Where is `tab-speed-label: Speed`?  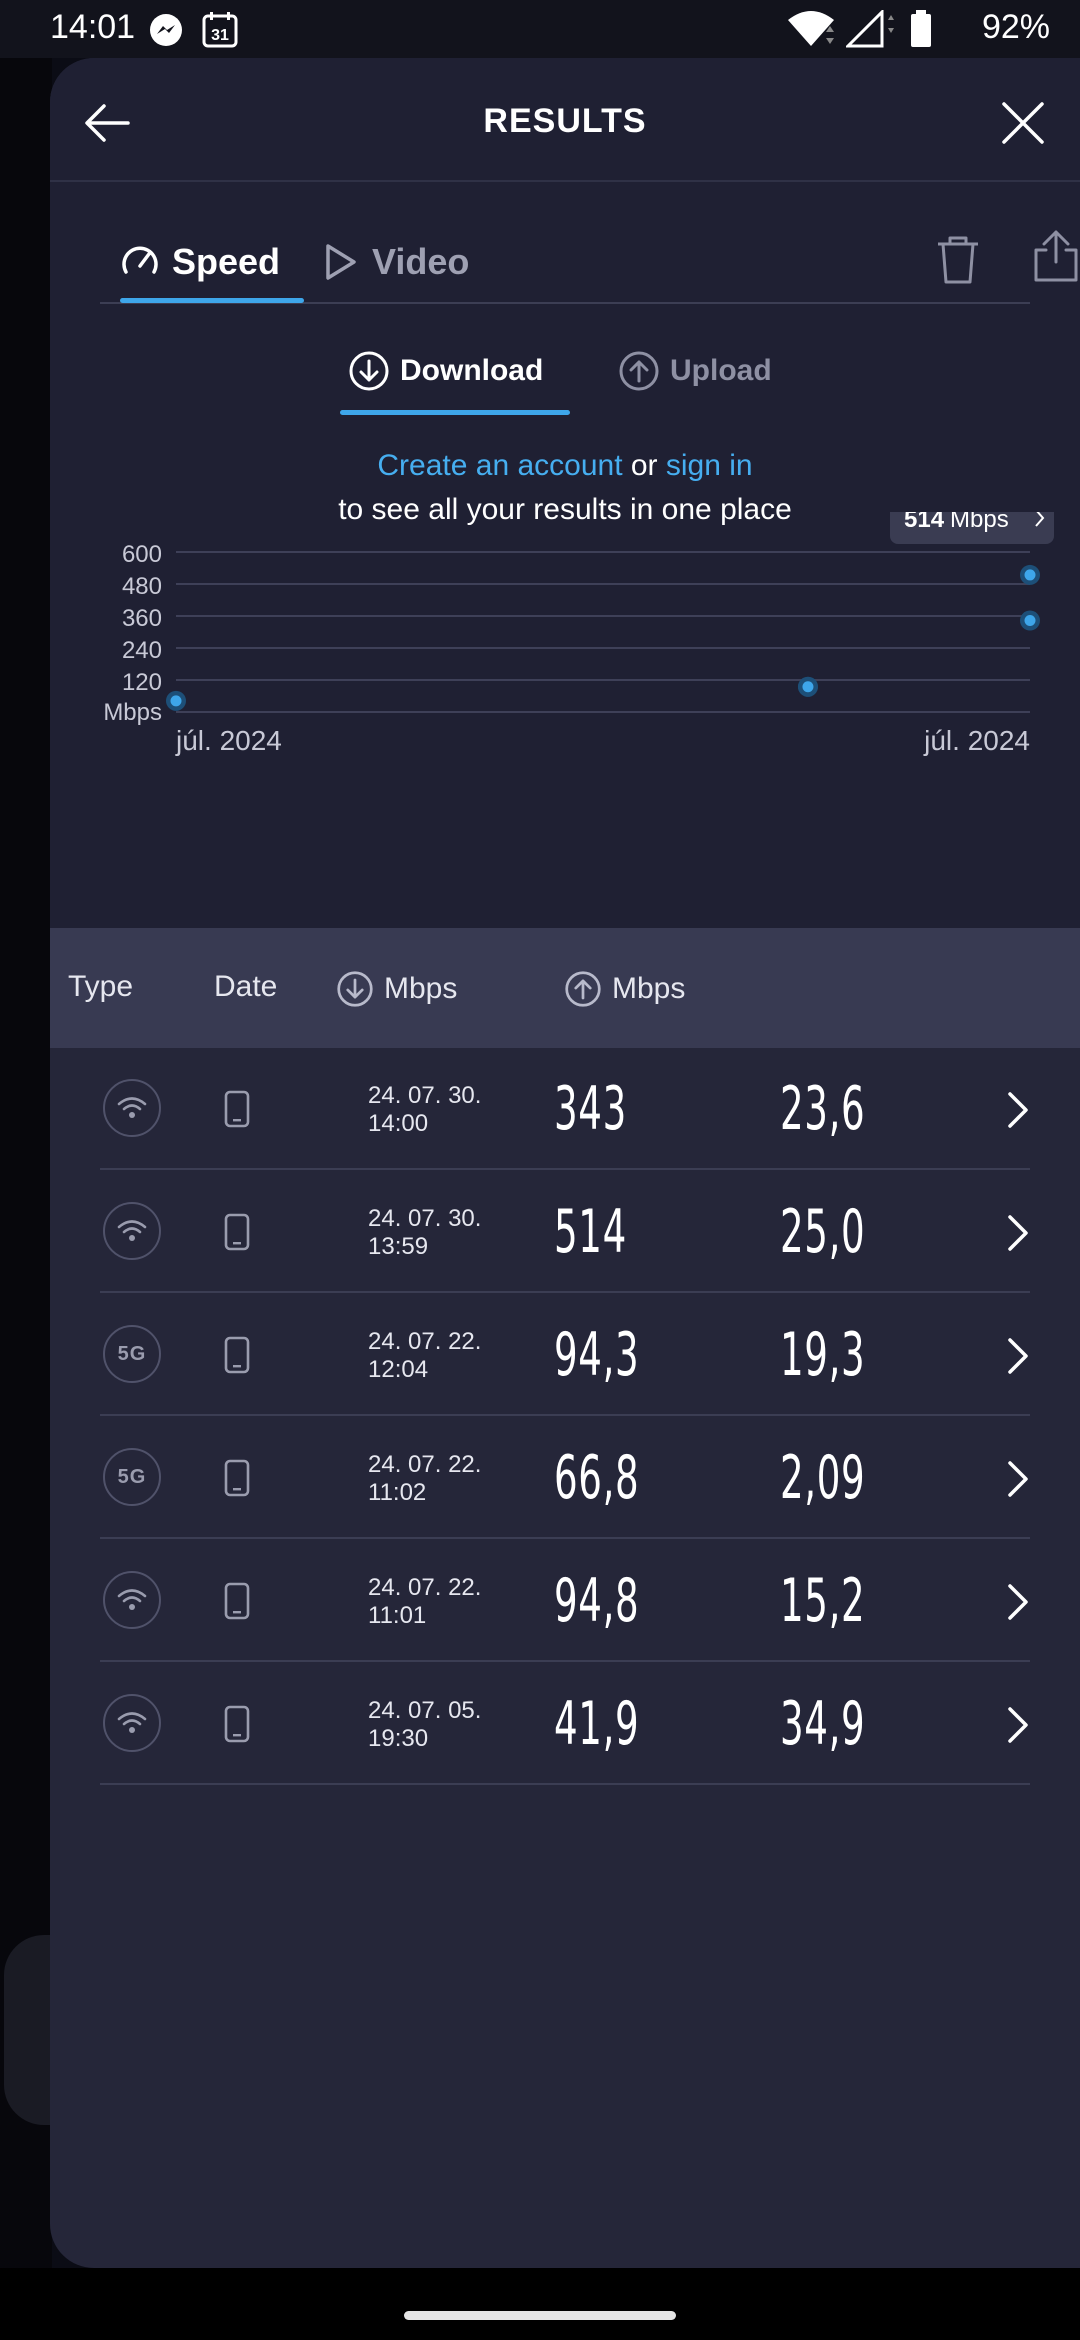
tab-speed-label: Speed is located at coordinates (226, 261).